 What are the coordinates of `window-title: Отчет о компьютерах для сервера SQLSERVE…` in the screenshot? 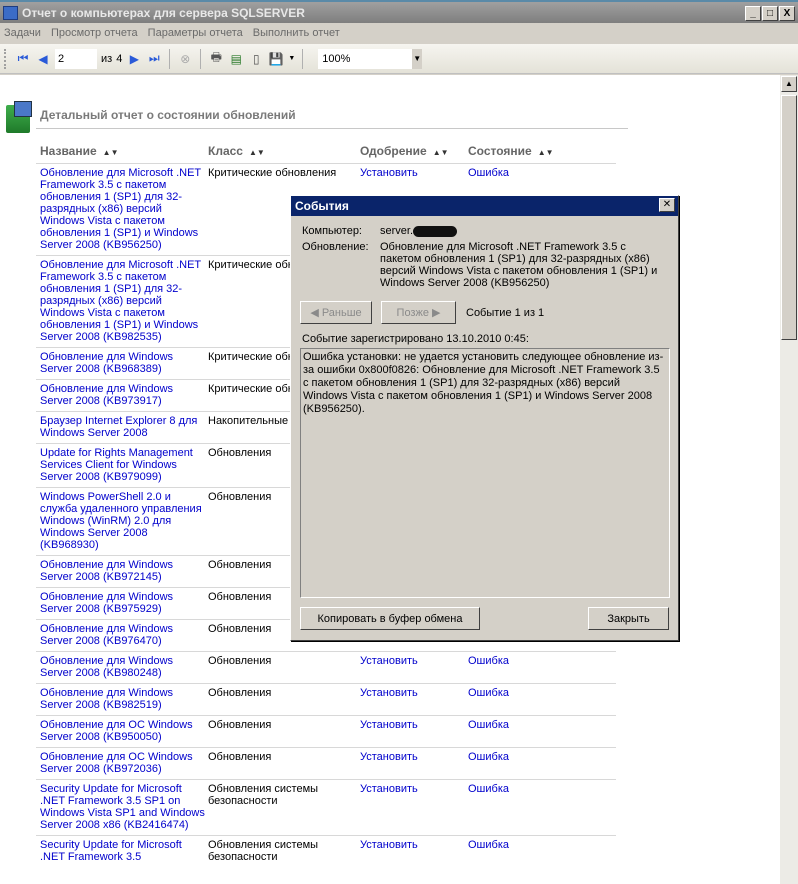 It's located at (163, 12).